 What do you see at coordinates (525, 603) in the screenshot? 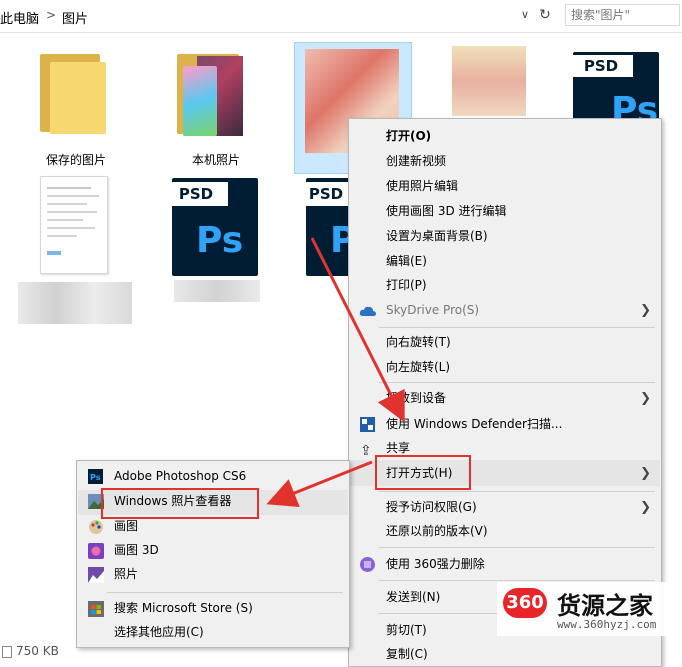
I see `watermark-logo: 360` at bounding box center [525, 603].